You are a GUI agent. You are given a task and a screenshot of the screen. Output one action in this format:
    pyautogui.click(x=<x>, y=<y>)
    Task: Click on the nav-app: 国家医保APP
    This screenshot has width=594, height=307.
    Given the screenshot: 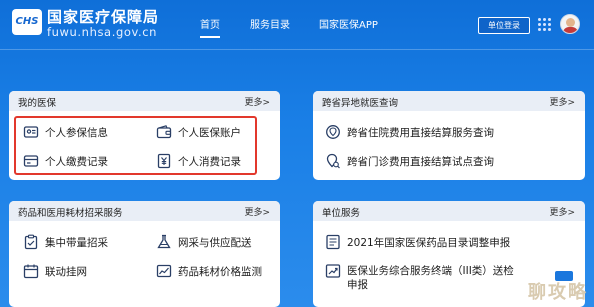 What is the action you would take?
    pyautogui.click(x=348, y=23)
    